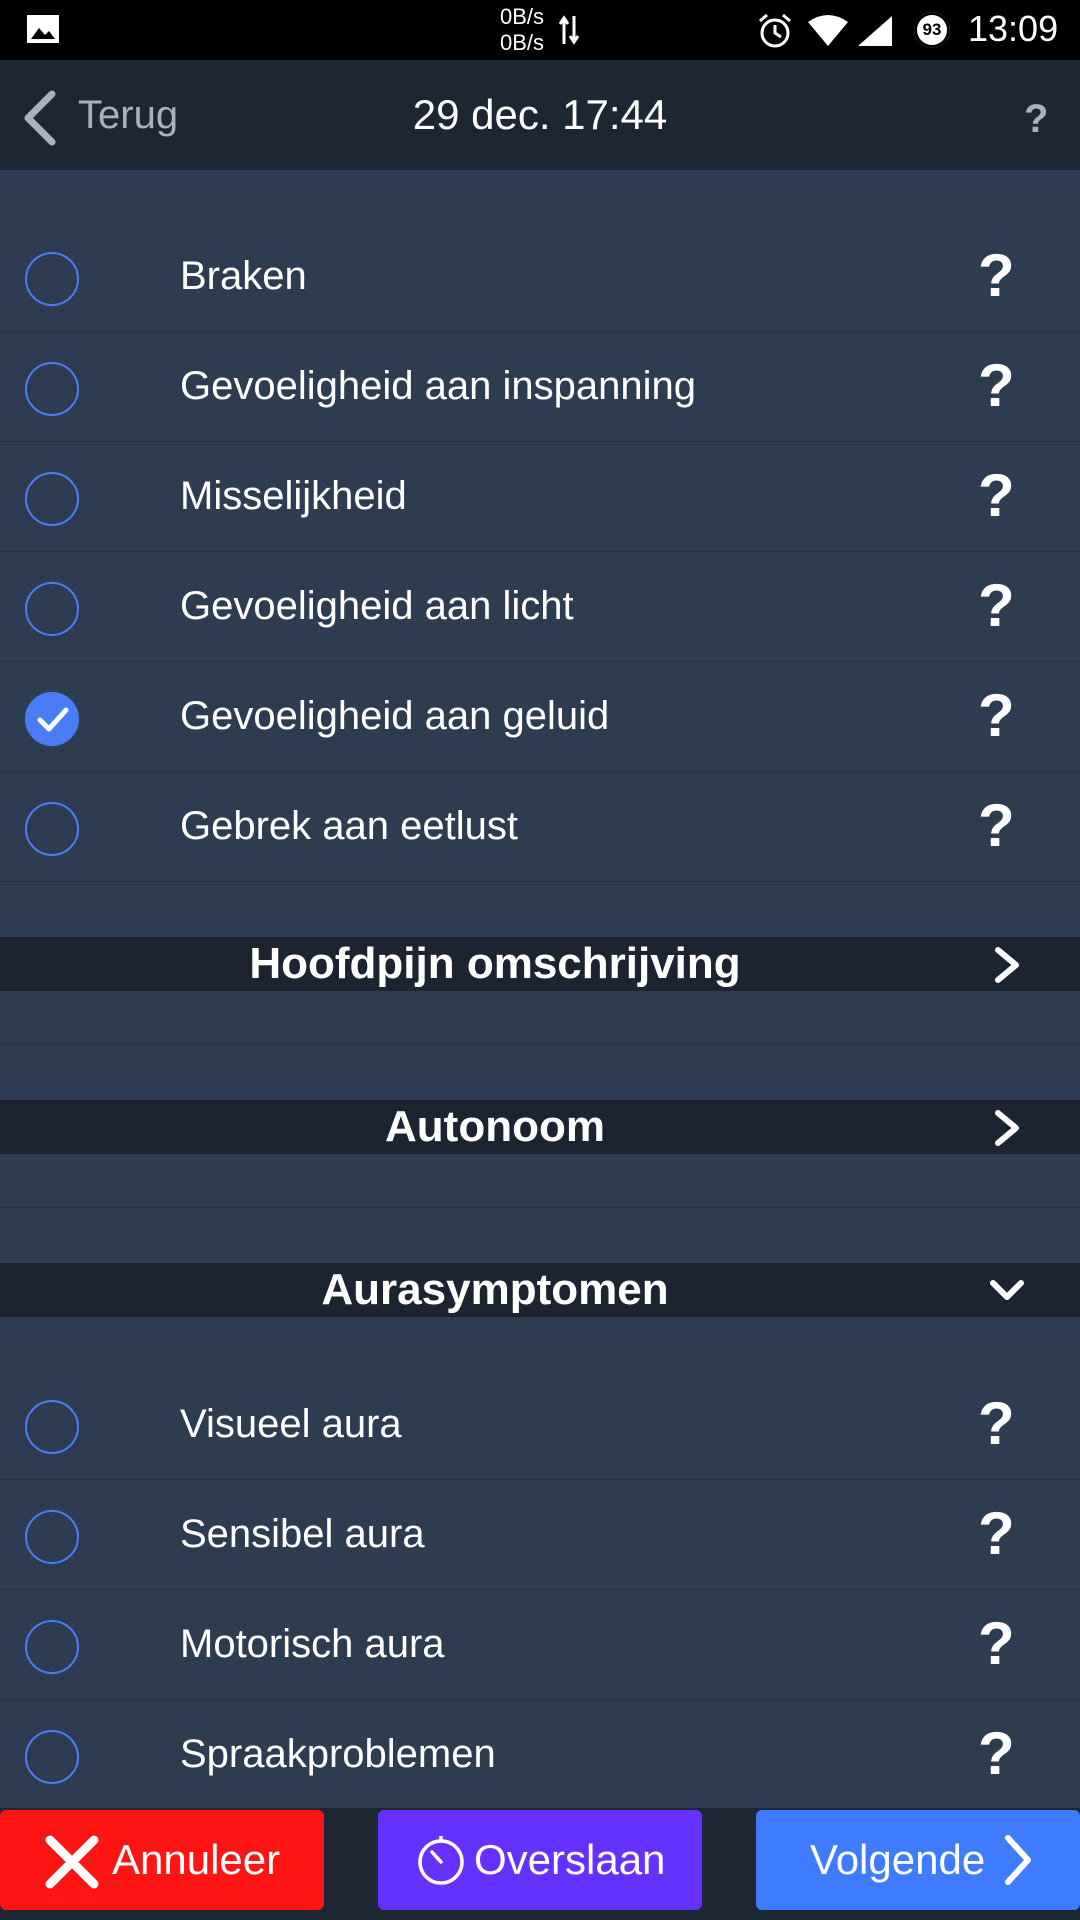  I want to click on list-item-label: Gevoeligheid aan inspanning, so click(438, 386).